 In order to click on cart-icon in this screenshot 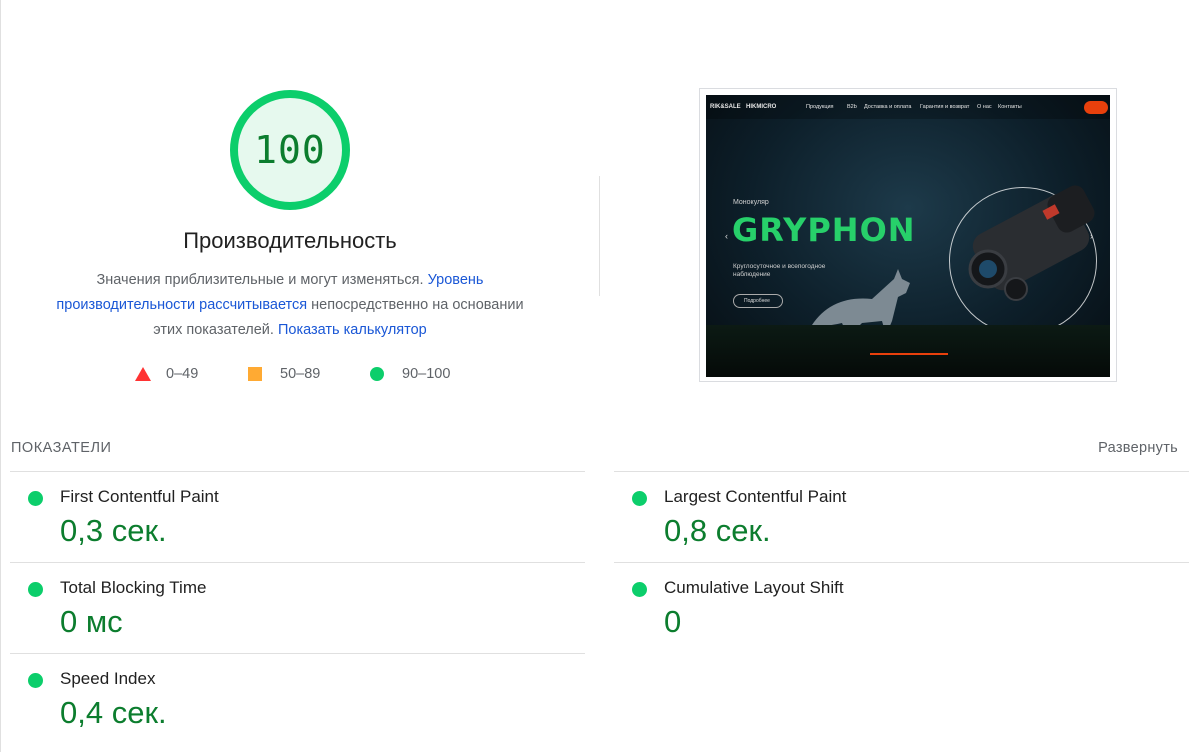, I will do `click(1096, 107)`.